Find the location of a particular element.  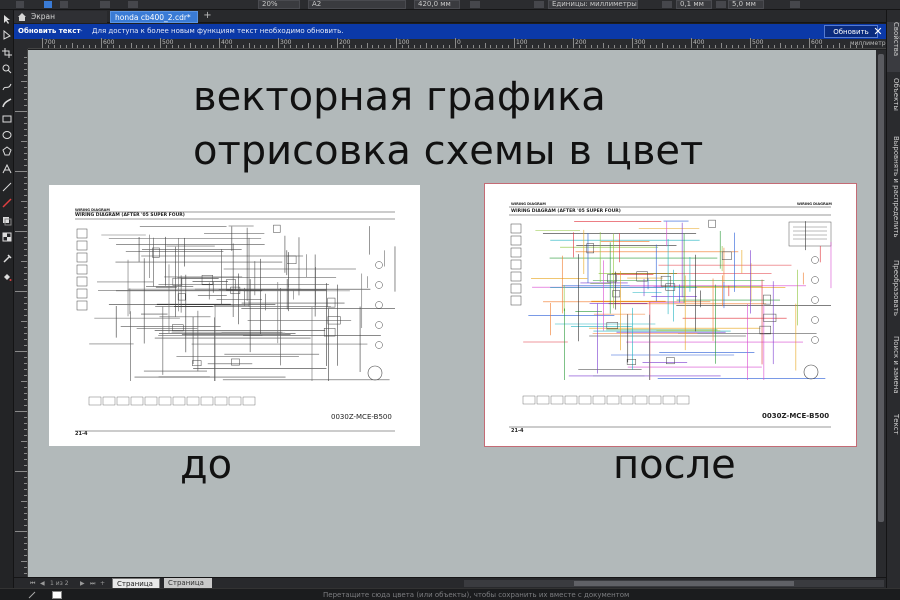

duplicate-distance-field: 5,0 мм is located at coordinates (746, 4).